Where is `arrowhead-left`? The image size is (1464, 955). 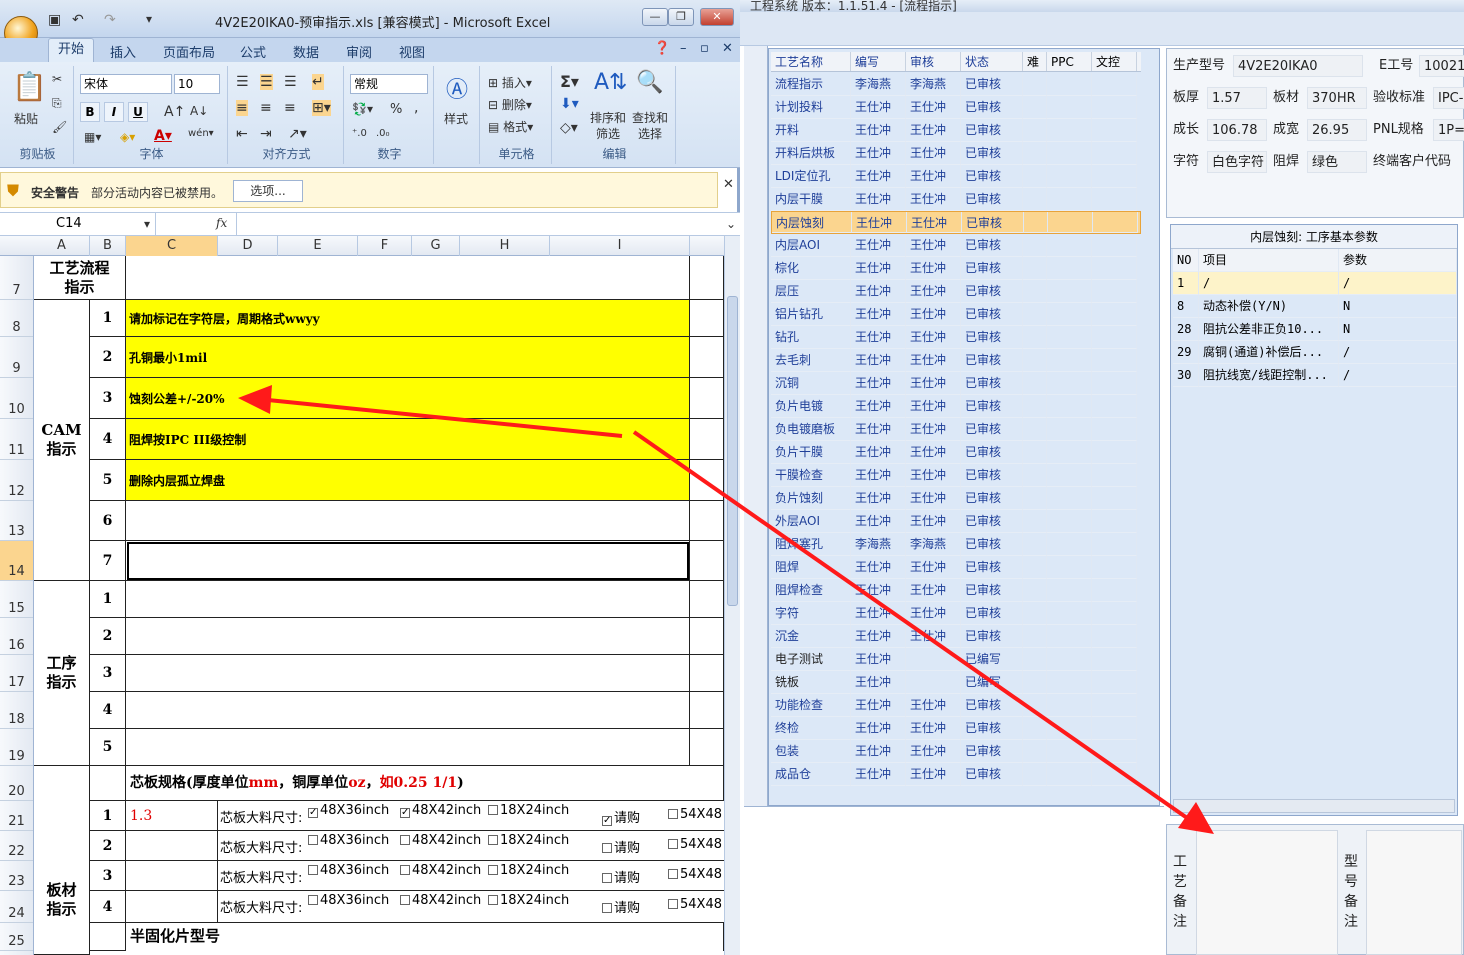 arrowhead-left is located at coordinates (255, 399).